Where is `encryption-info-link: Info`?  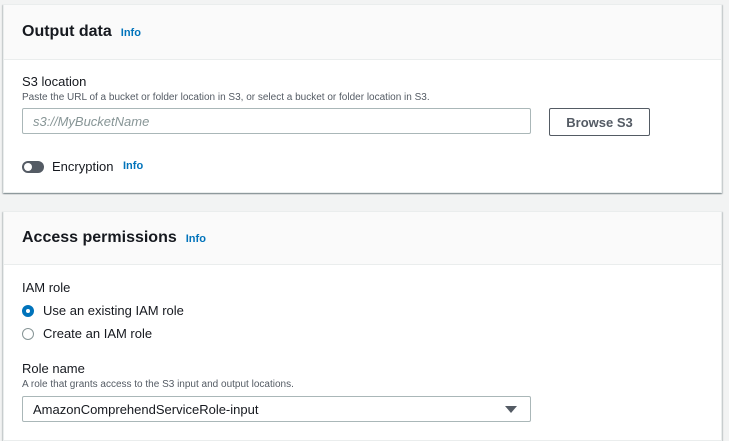
encryption-info-link: Info is located at coordinates (133, 166).